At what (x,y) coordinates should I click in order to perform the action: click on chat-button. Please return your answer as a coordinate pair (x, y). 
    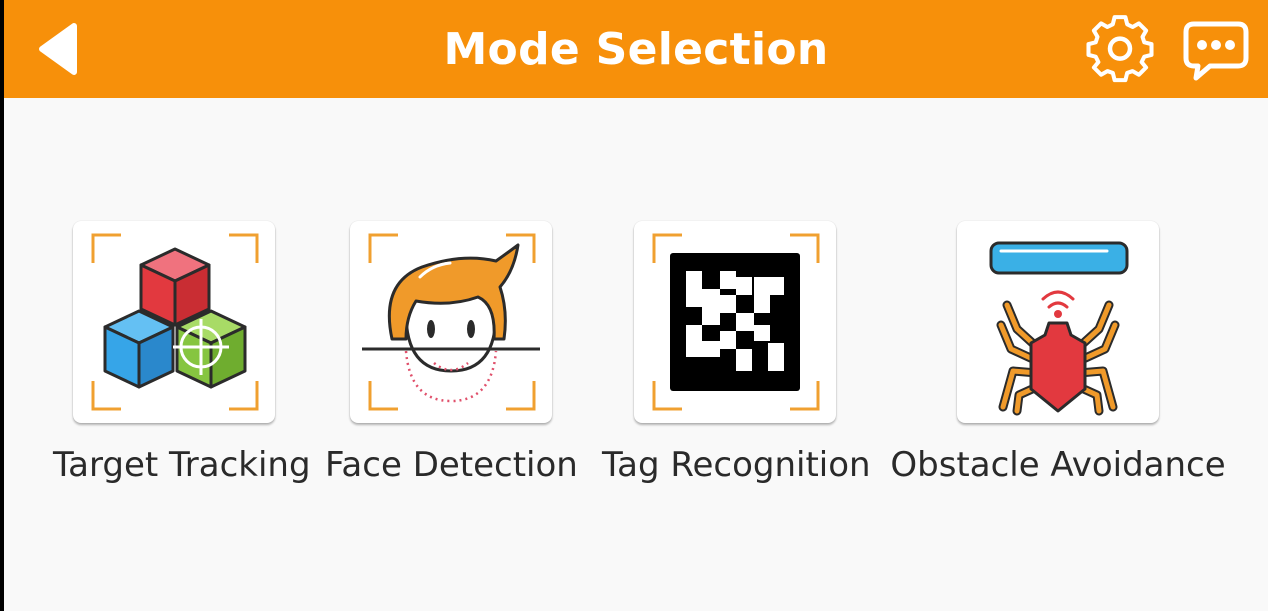
    Looking at the image, I should click on (1216, 49).